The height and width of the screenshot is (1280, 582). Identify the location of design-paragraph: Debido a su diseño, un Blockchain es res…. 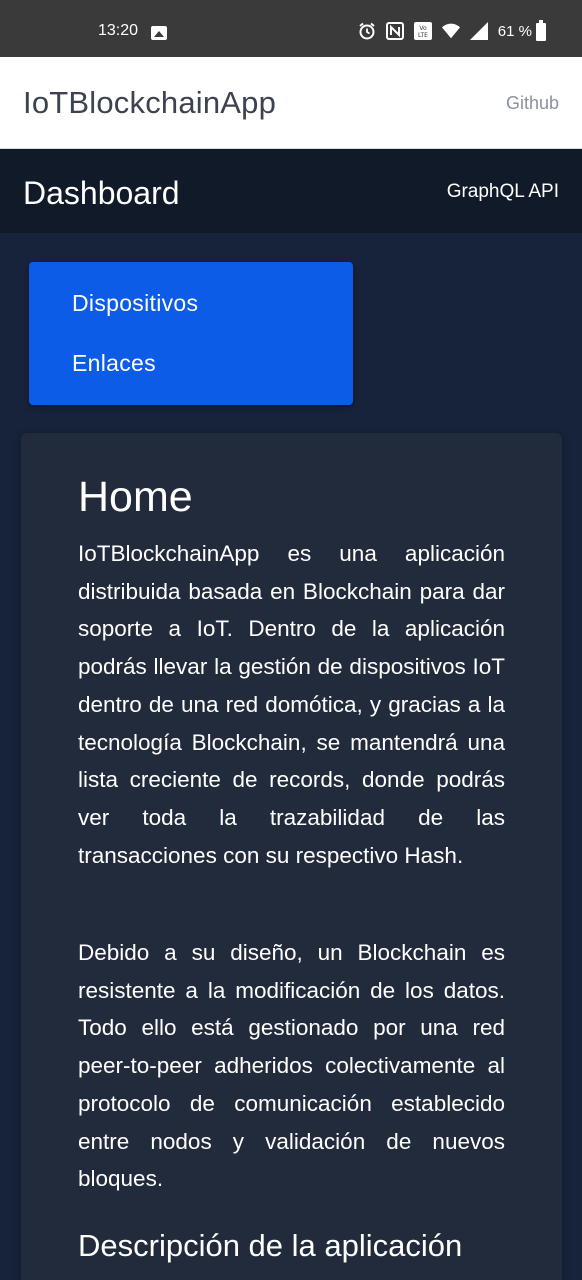
(291, 1066).